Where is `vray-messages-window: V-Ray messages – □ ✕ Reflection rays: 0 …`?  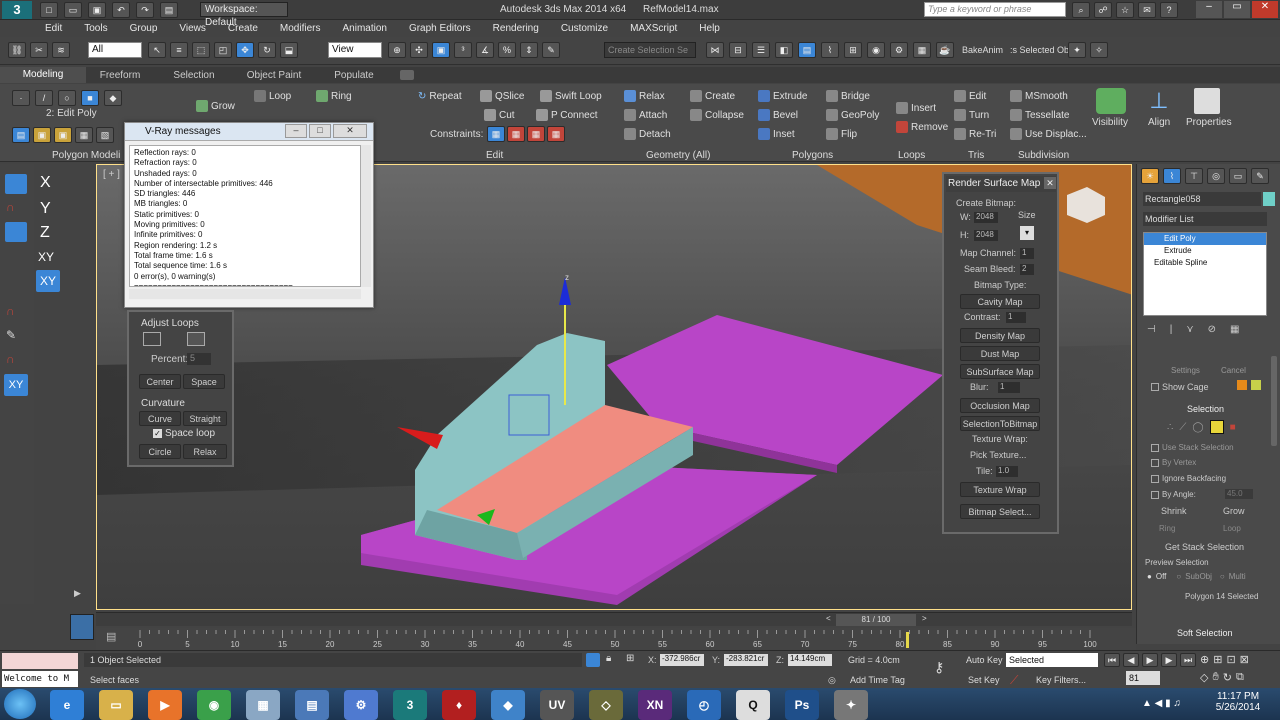
vray-messages-window: V-Ray messages – □ ✕ Reflection rays: 0 … is located at coordinates (249, 215).